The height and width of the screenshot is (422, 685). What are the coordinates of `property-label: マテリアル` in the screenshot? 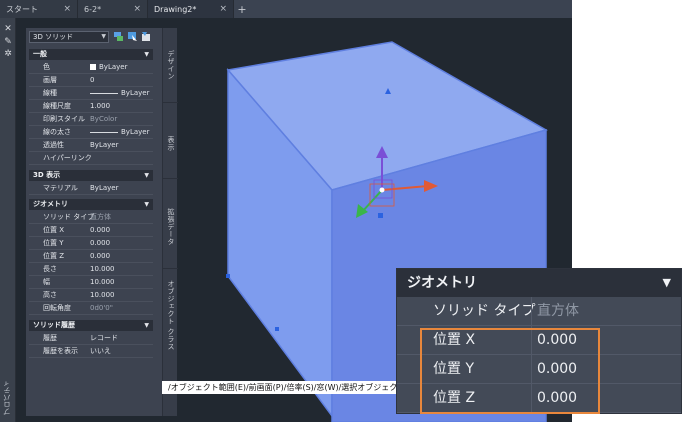 It's located at (60, 188).